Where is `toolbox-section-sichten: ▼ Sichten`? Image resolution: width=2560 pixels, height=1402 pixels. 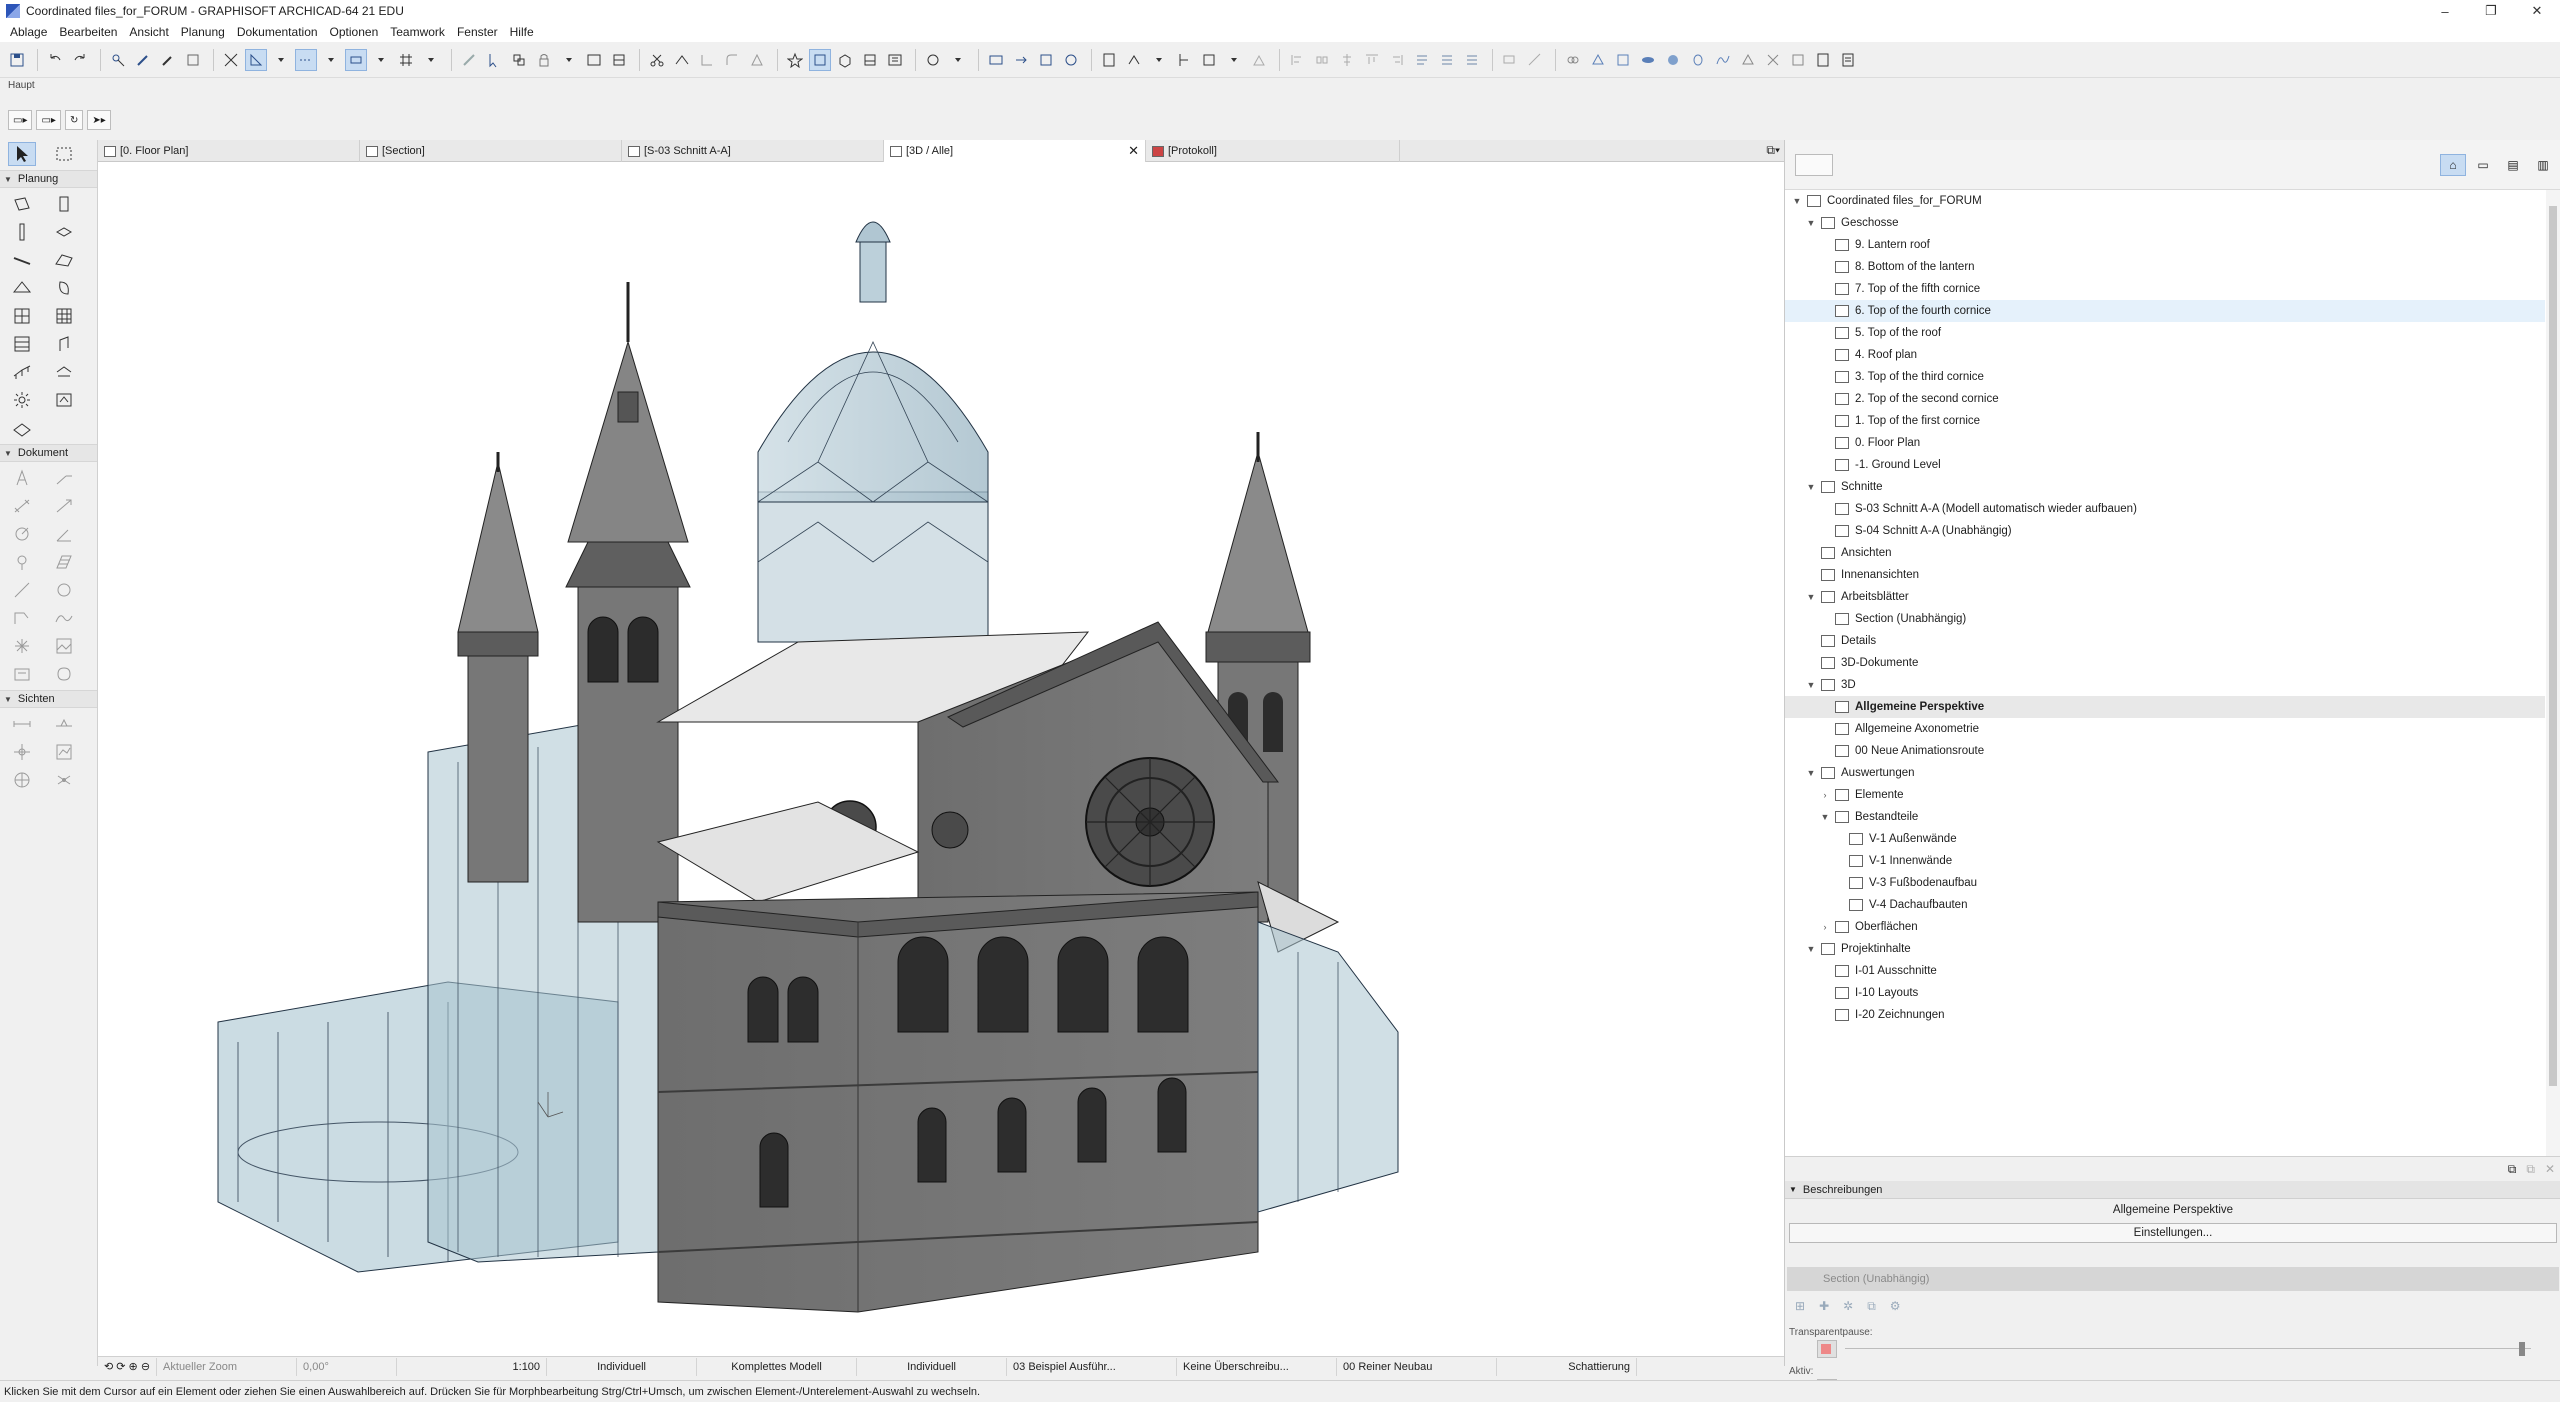 toolbox-section-sichten: ▼ Sichten is located at coordinates (48, 699).